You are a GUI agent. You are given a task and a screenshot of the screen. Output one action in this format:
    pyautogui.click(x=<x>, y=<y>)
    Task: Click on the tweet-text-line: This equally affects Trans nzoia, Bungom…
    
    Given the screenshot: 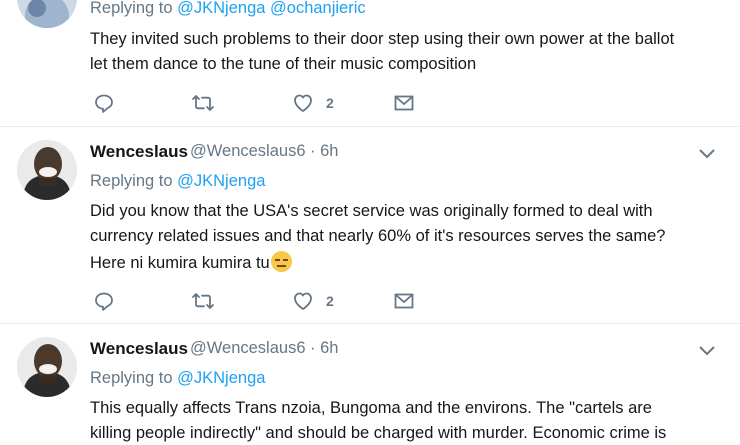 What is the action you would take?
    pyautogui.click(x=371, y=408)
    